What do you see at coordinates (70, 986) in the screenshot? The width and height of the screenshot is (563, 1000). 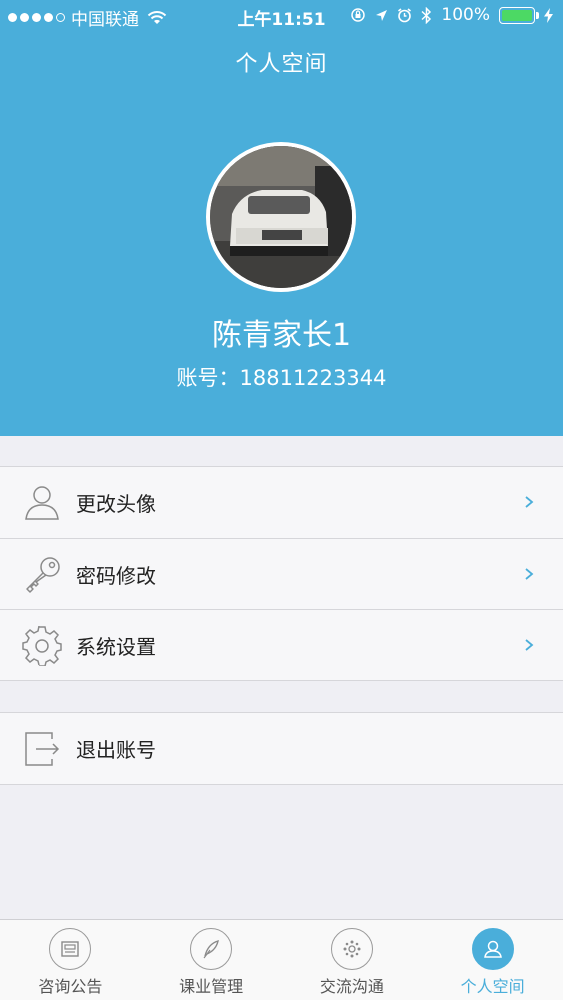 I see `tab-announcements-label: 咨询公告` at bounding box center [70, 986].